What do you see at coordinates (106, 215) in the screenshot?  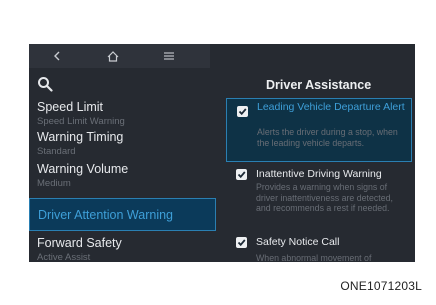 I see `menu-item-label: Driver Attention Warning` at bounding box center [106, 215].